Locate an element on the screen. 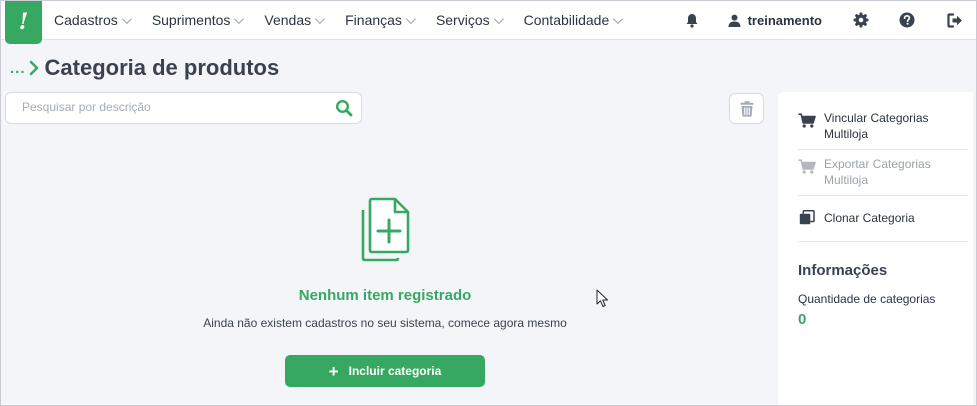  notifications-button is located at coordinates (692, 20).